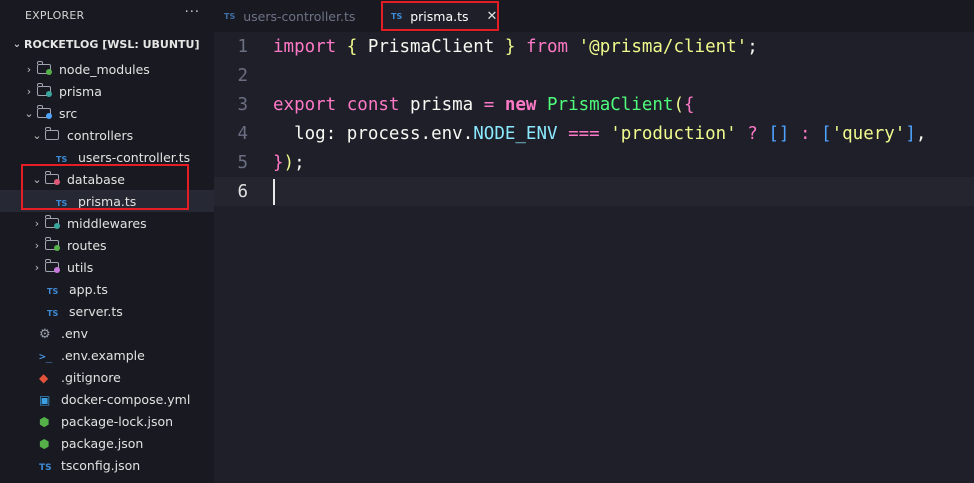  What do you see at coordinates (426, 133) in the screenshot?
I see `token-punct: .` at bounding box center [426, 133].